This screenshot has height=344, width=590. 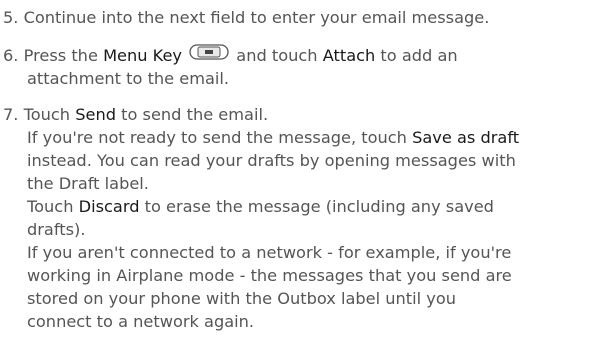 What do you see at coordinates (209, 54) in the screenshot?
I see `menu-key-icon` at bounding box center [209, 54].